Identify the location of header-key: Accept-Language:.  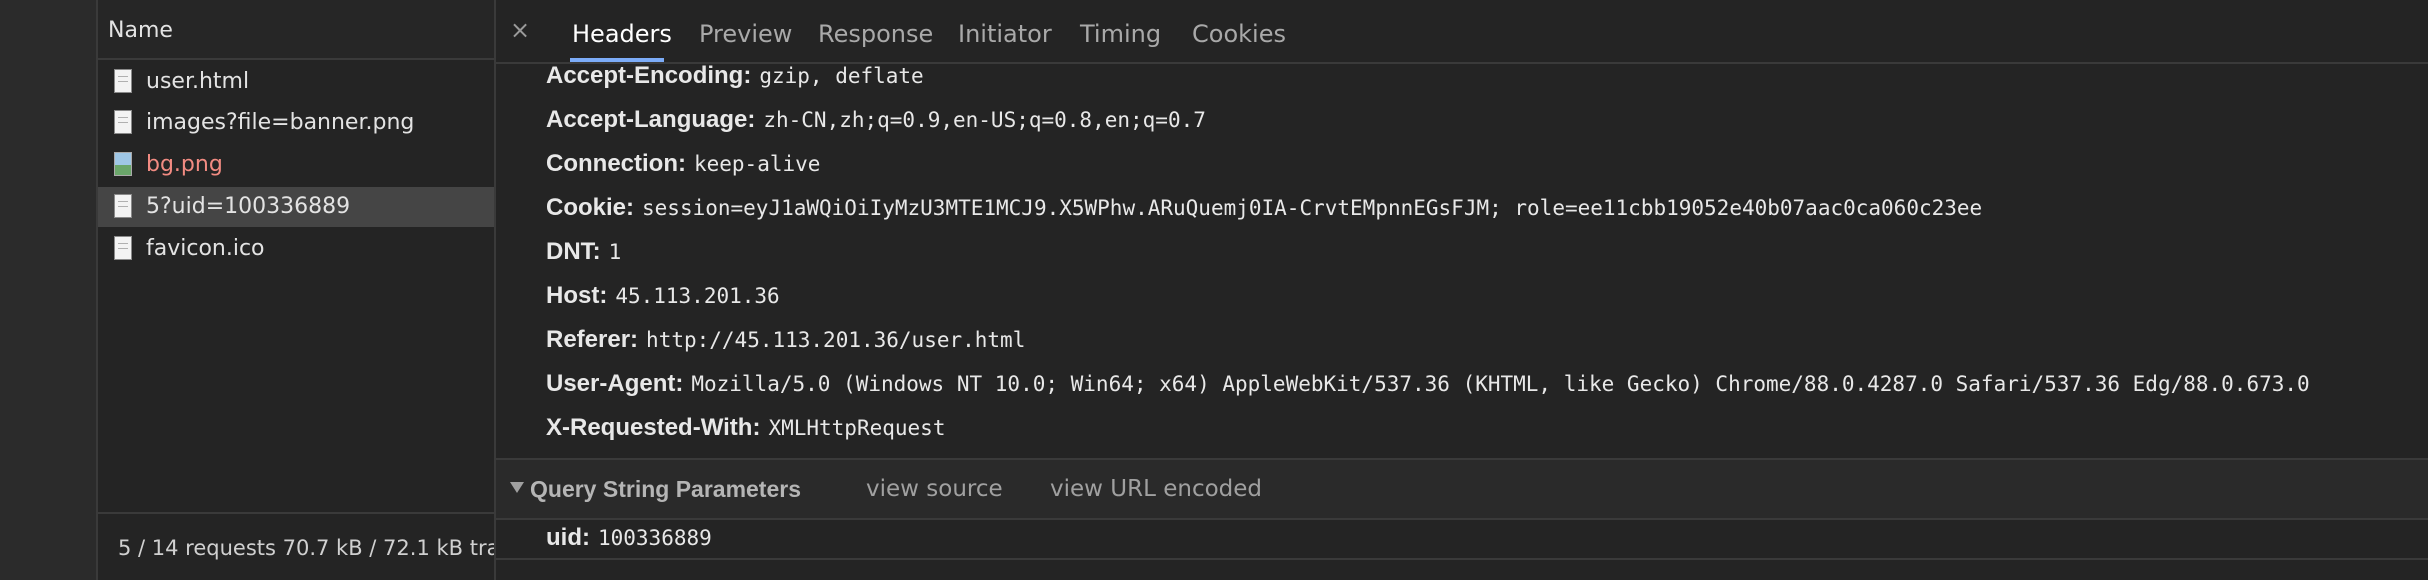
(651, 119).